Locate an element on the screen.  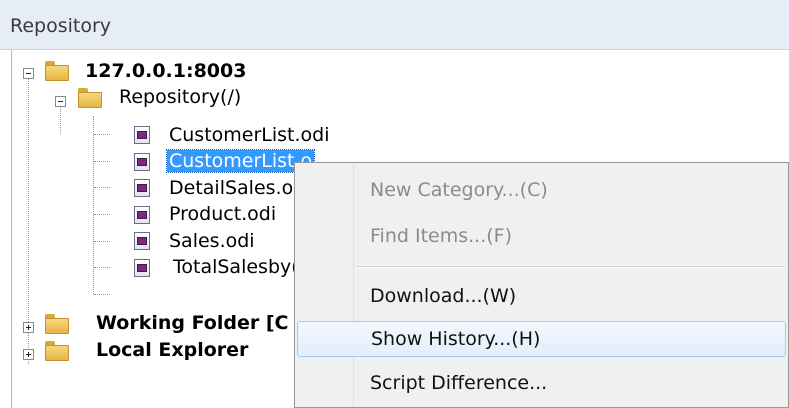
tree-node-server: 127.0.0.1:8003 is located at coordinates (165, 71).